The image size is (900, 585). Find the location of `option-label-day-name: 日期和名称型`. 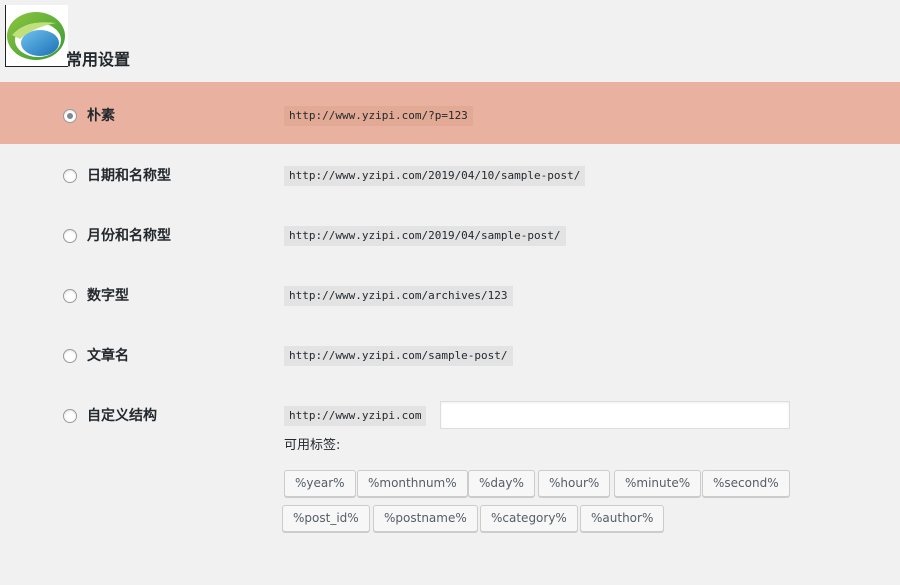

option-label-day-name: 日期和名称型 is located at coordinates (129, 176).